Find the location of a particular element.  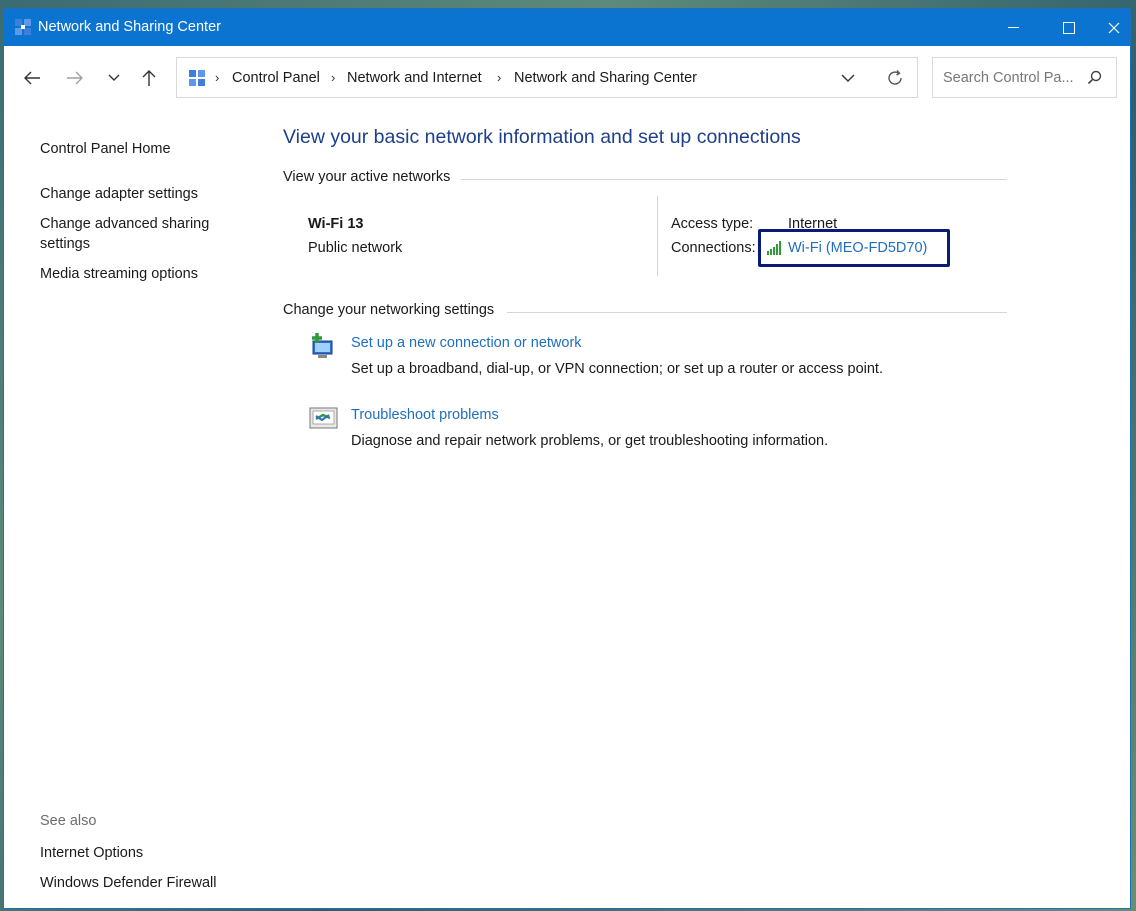

search-icon is located at coordinates (1094, 77).